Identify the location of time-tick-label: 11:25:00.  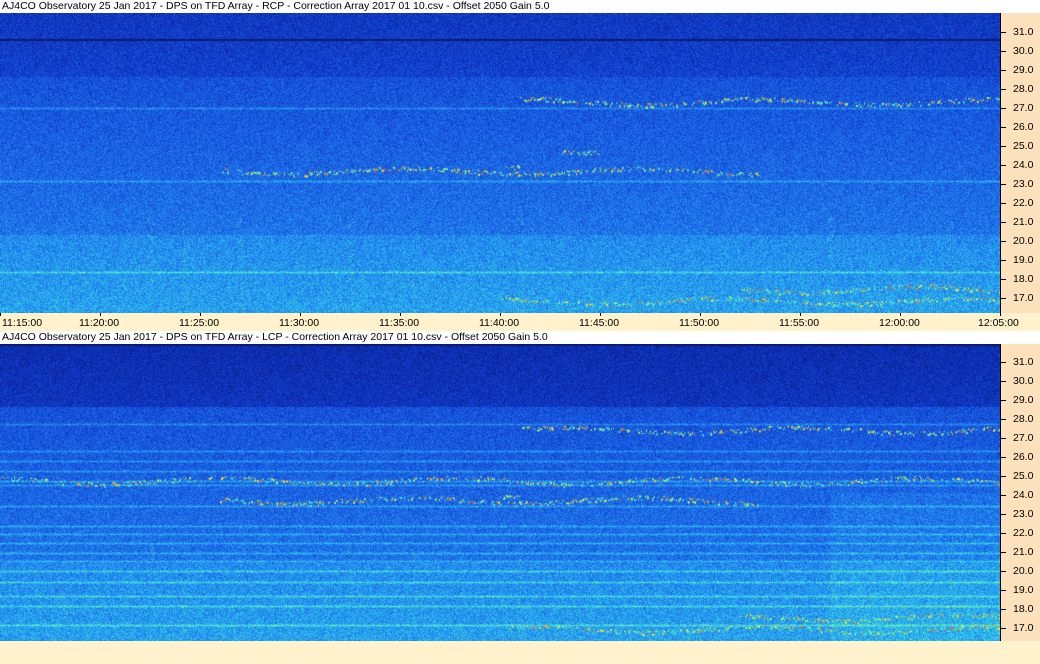
(199, 323).